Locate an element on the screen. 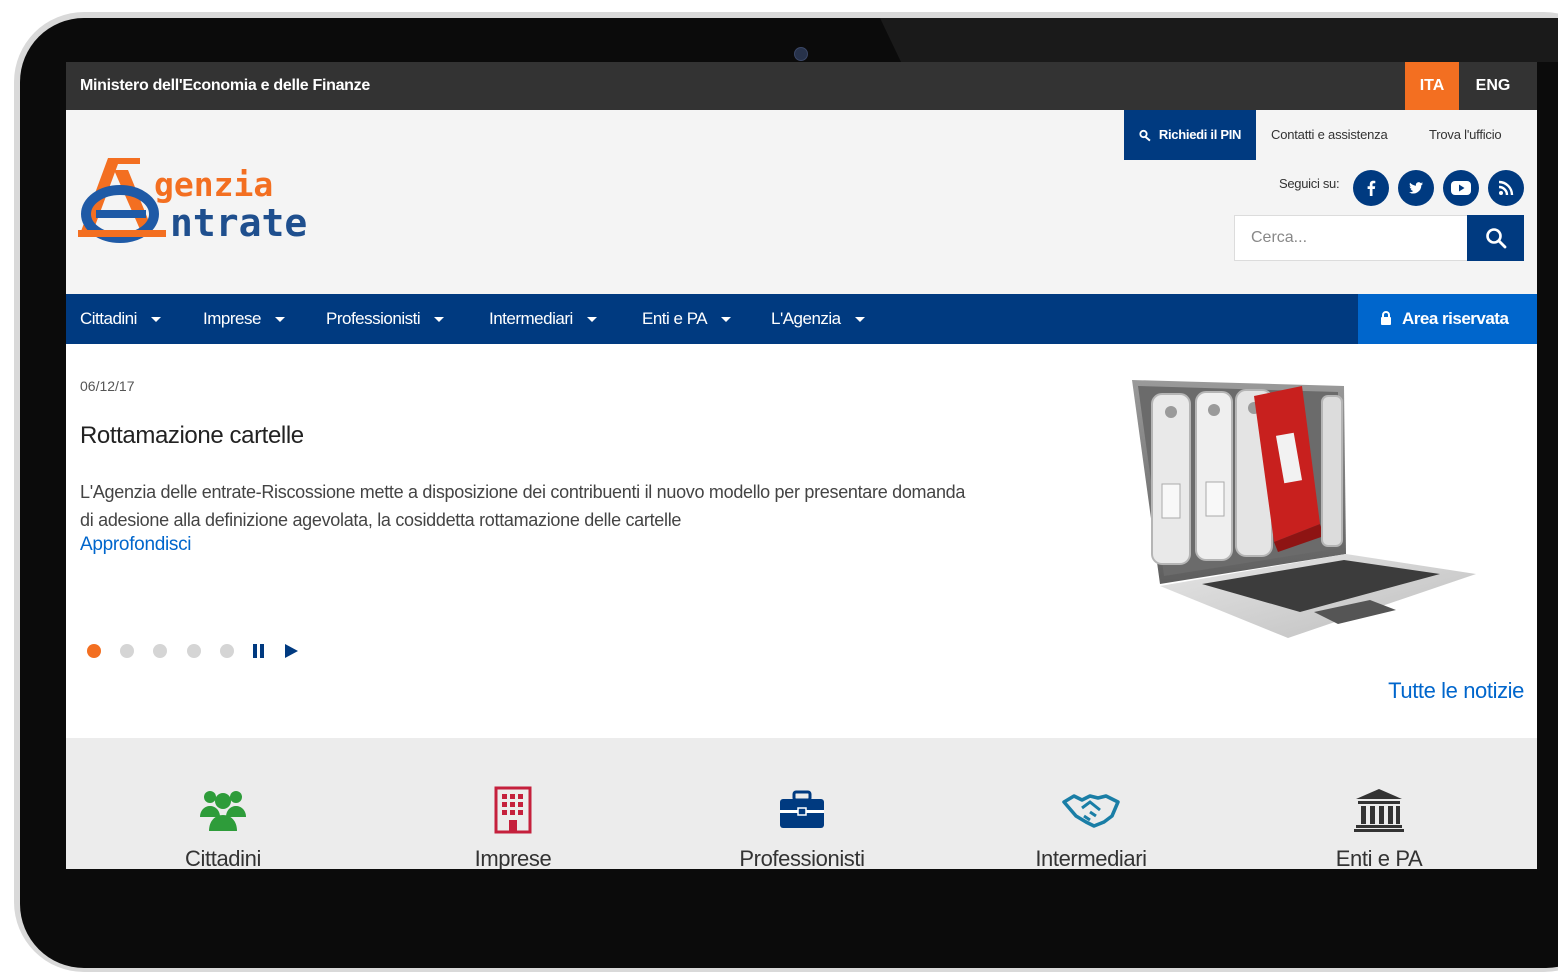 This screenshot has height=972, width=1558. nav-label: Professionisti is located at coordinates (373, 318).